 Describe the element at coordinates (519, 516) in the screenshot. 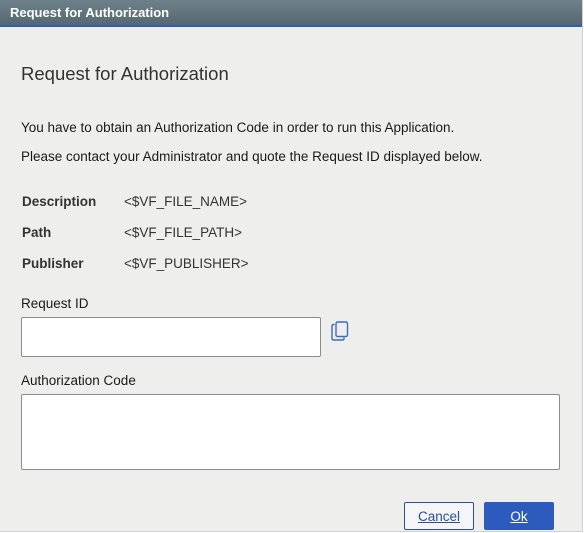

I see `ok-button: Ok` at that location.